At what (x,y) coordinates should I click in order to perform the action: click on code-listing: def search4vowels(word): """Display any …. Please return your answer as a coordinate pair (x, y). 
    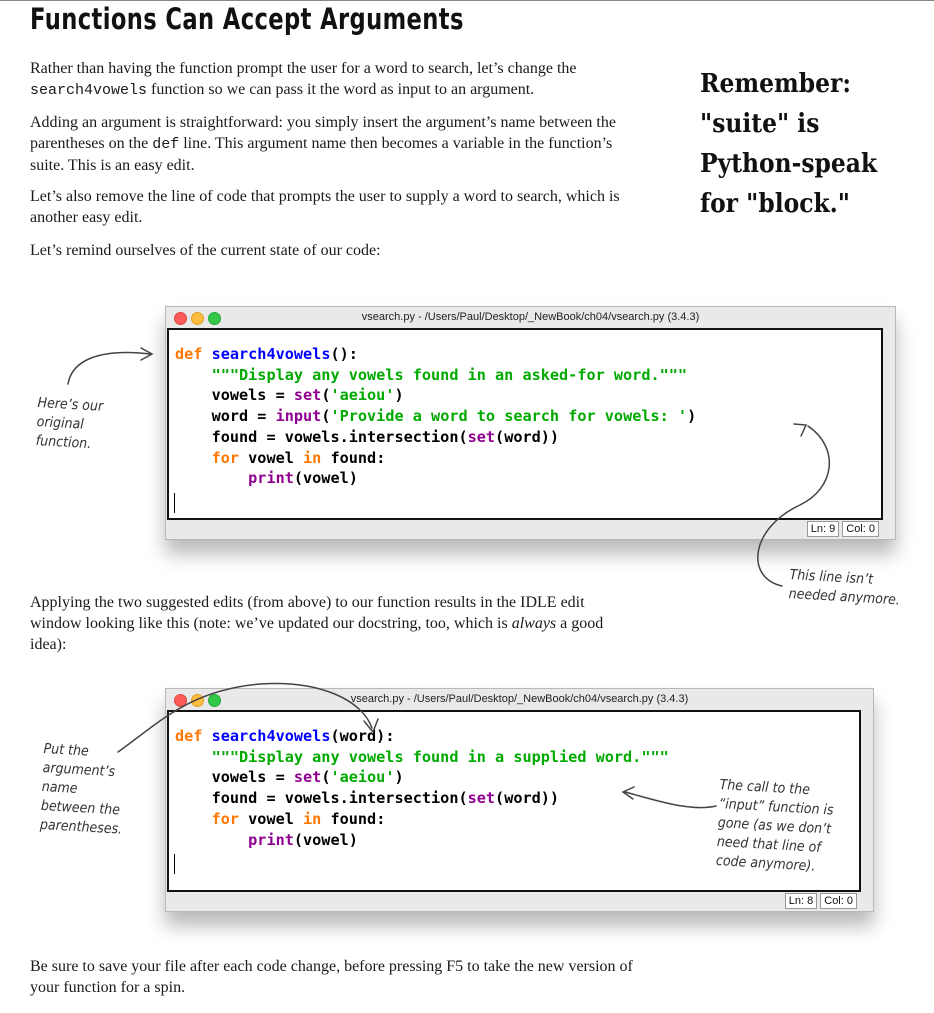
    Looking at the image, I should click on (422, 788).